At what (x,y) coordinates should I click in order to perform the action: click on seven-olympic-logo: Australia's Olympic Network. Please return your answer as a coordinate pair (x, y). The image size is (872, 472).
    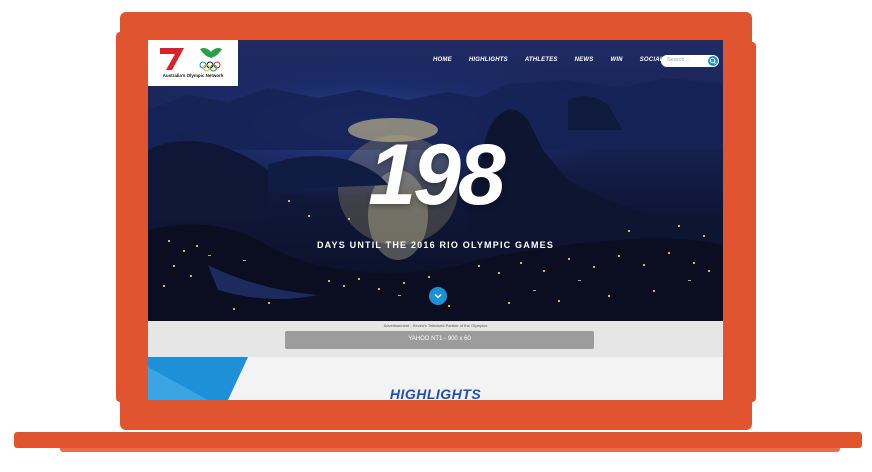
    Looking at the image, I should click on (193, 63).